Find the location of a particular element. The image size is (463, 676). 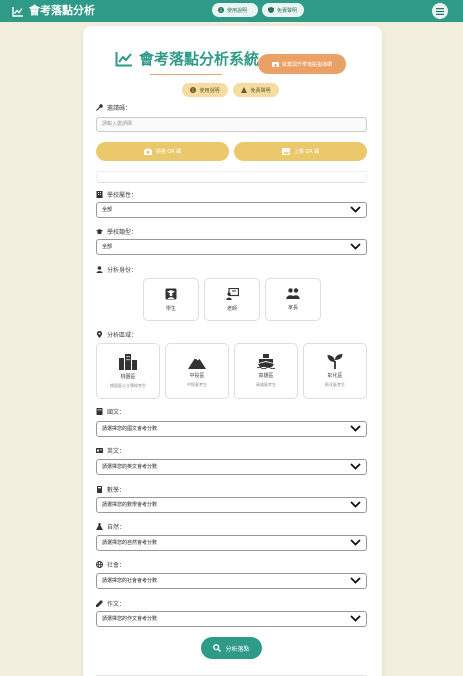

essay-score-select: 請選擇您的作文會考分數 is located at coordinates (231, 619).